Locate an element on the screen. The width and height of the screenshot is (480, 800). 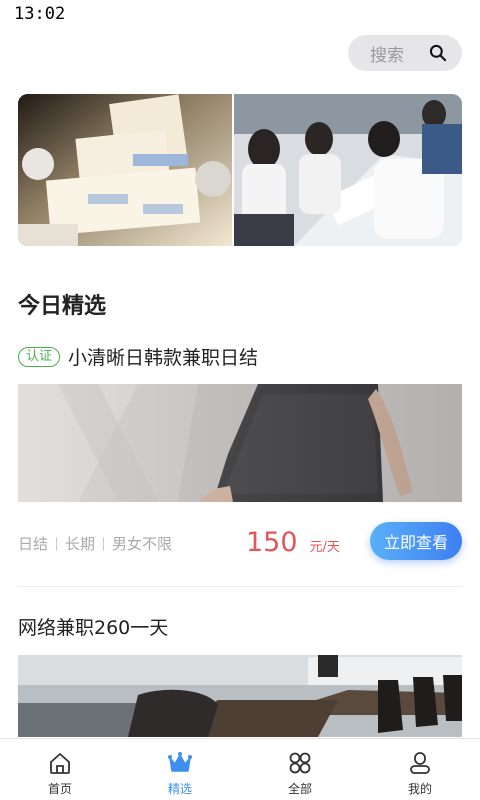
search-box: 搜索 is located at coordinates (405, 53).